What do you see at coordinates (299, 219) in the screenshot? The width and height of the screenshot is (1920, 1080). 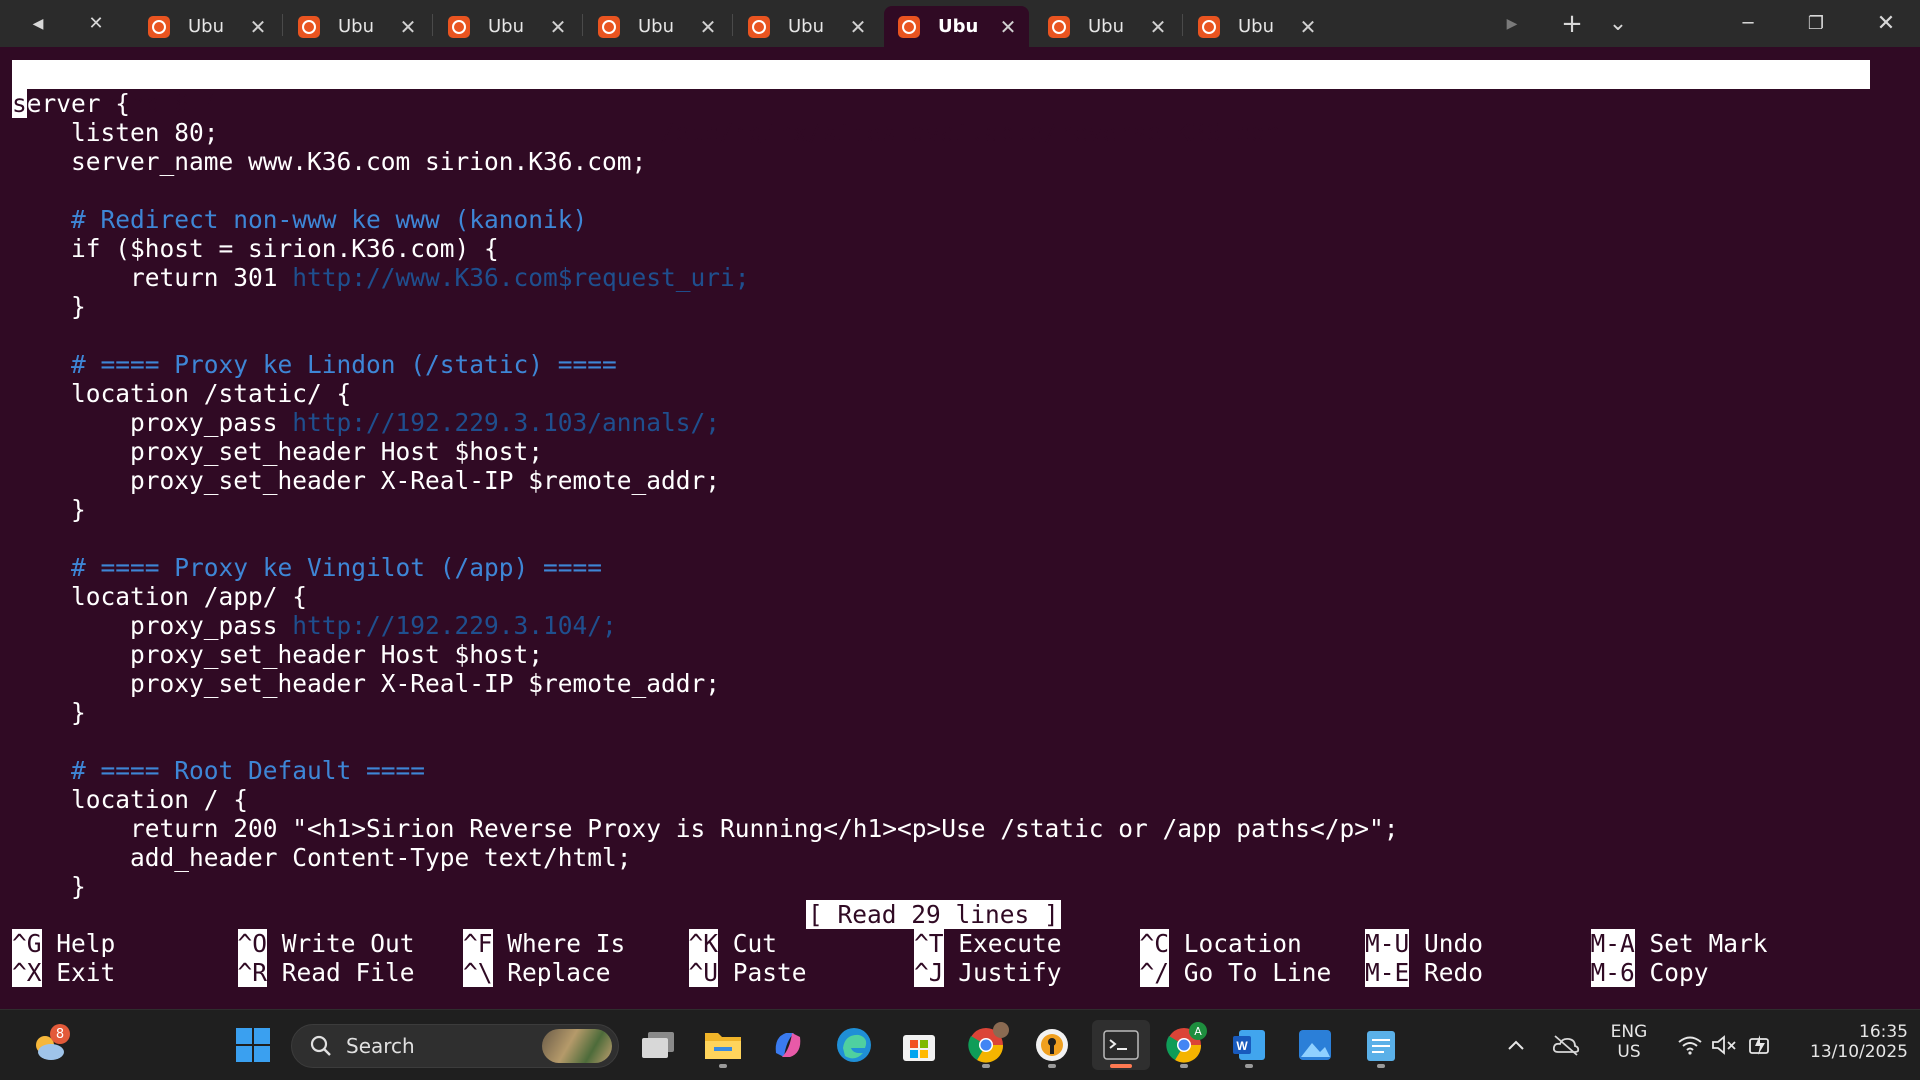 I see `editor-line: # Redirect non-www ke www (kanonik)` at bounding box center [299, 219].